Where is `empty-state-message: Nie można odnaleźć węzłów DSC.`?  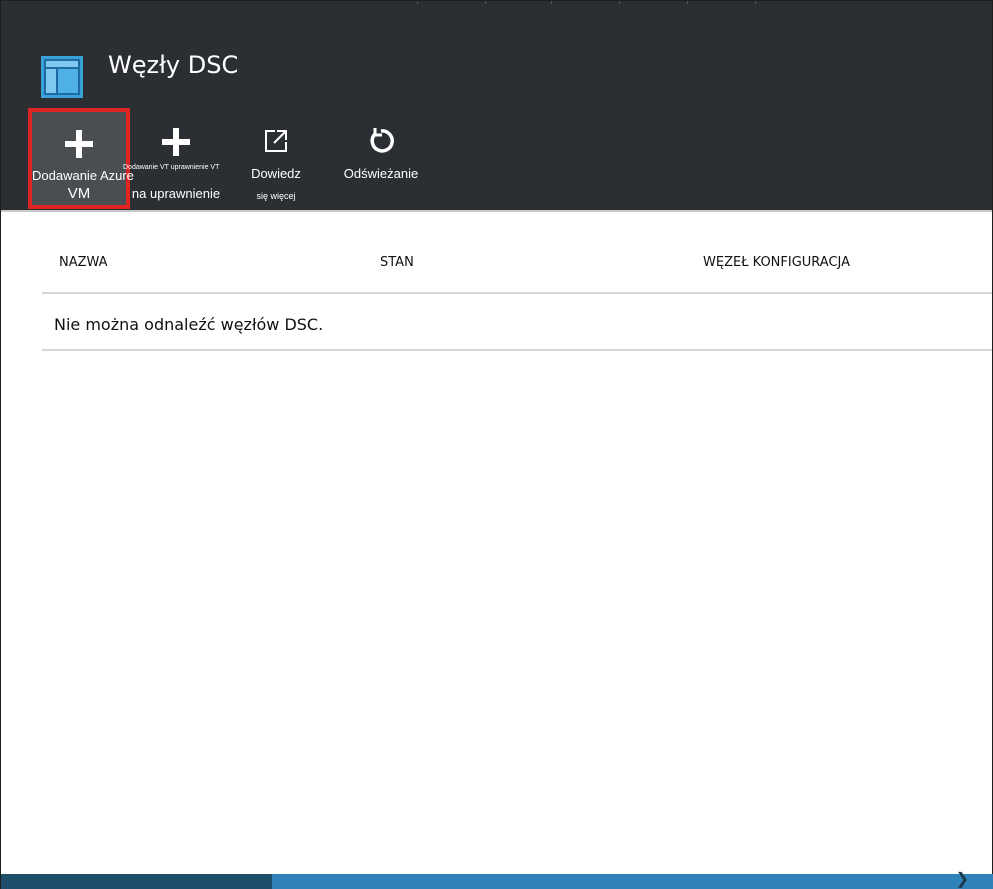 empty-state-message: Nie można odnaleźć węzłów DSC. is located at coordinates (189, 324).